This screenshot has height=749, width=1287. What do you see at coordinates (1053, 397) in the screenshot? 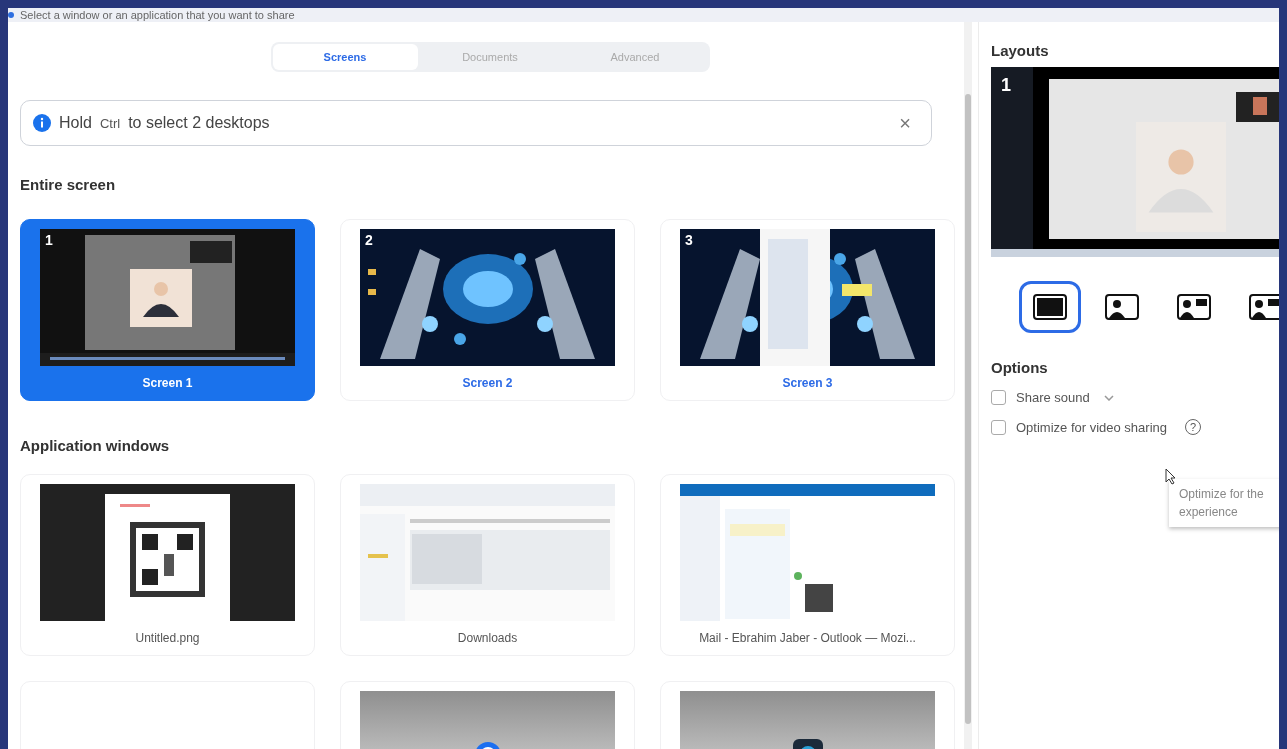
I see `option-label: Share sound` at bounding box center [1053, 397].